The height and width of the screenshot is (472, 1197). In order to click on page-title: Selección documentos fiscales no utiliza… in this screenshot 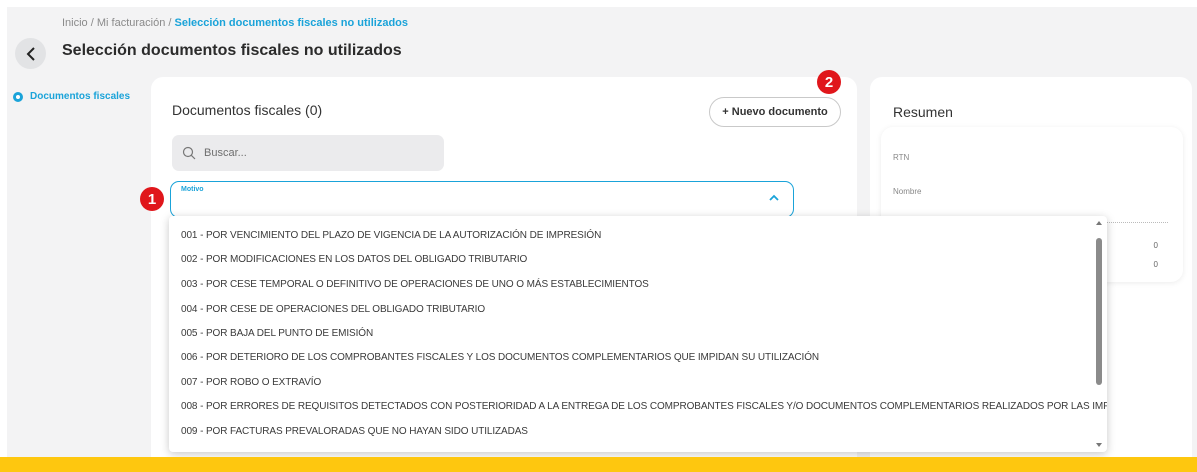, I will do `click(232, 50)`.